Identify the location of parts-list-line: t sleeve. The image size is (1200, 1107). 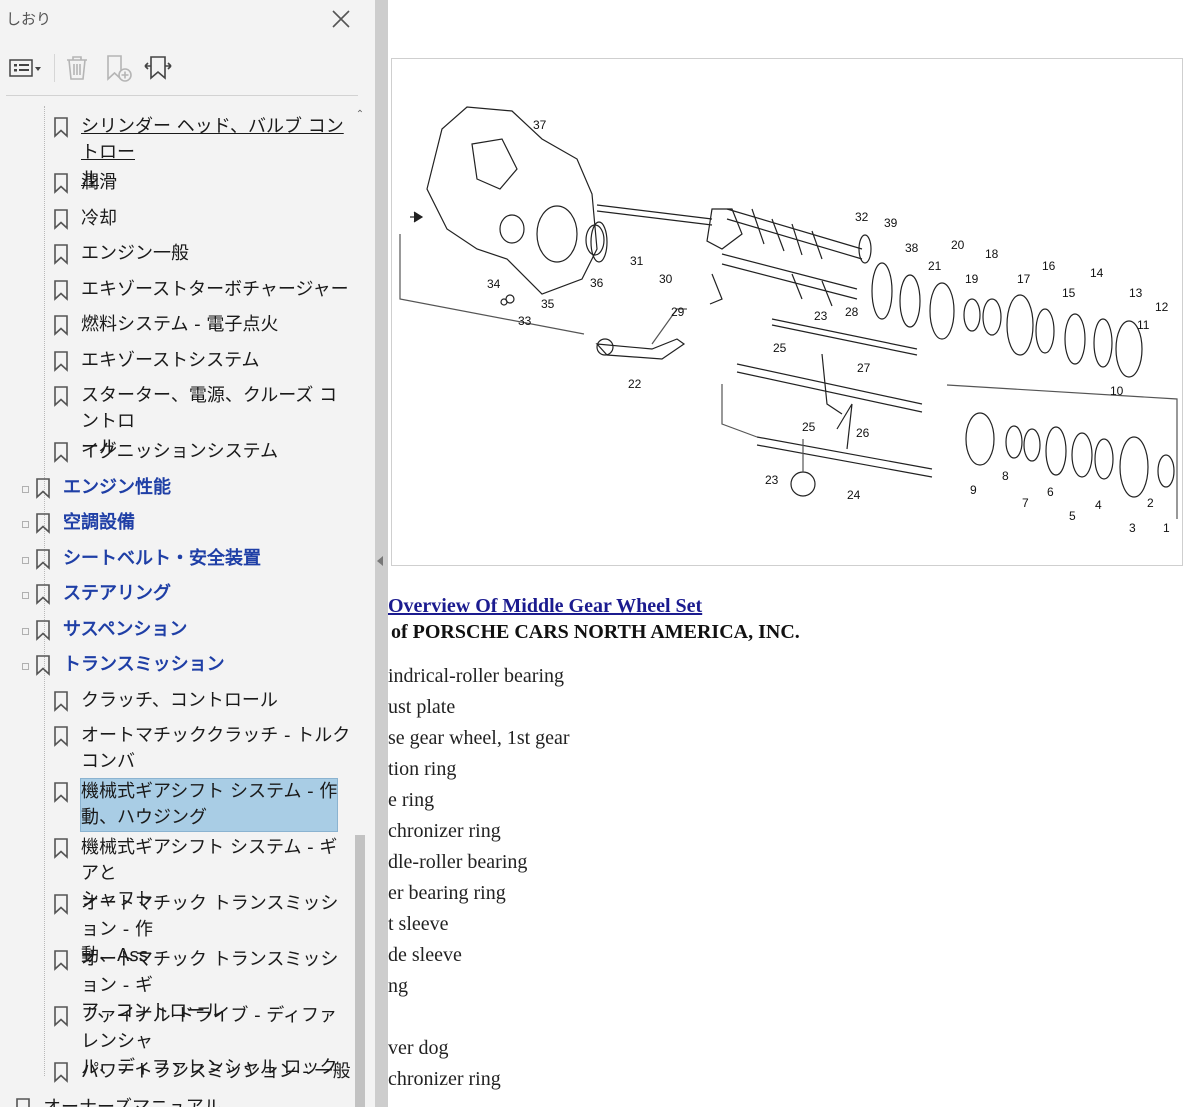
(418, 924).